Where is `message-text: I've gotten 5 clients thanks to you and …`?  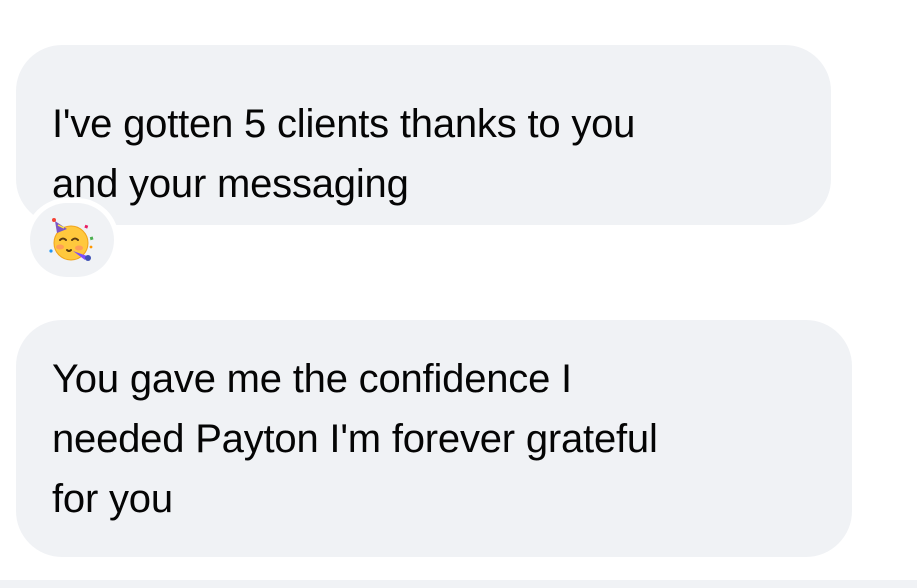
message-text: I've gotten 5 clients thanks to you and … is located at coordinates (344, 154).